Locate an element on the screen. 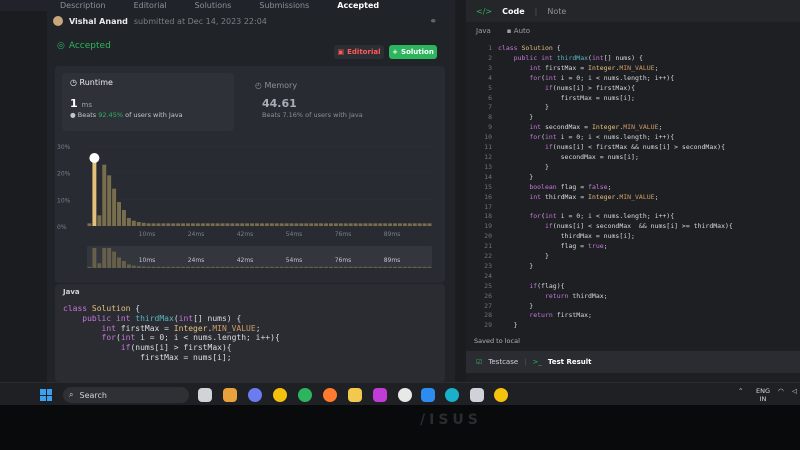 The image size is (800, 450). code-line: thirdMax = nums[i]; is located at coordinates (615, 237).